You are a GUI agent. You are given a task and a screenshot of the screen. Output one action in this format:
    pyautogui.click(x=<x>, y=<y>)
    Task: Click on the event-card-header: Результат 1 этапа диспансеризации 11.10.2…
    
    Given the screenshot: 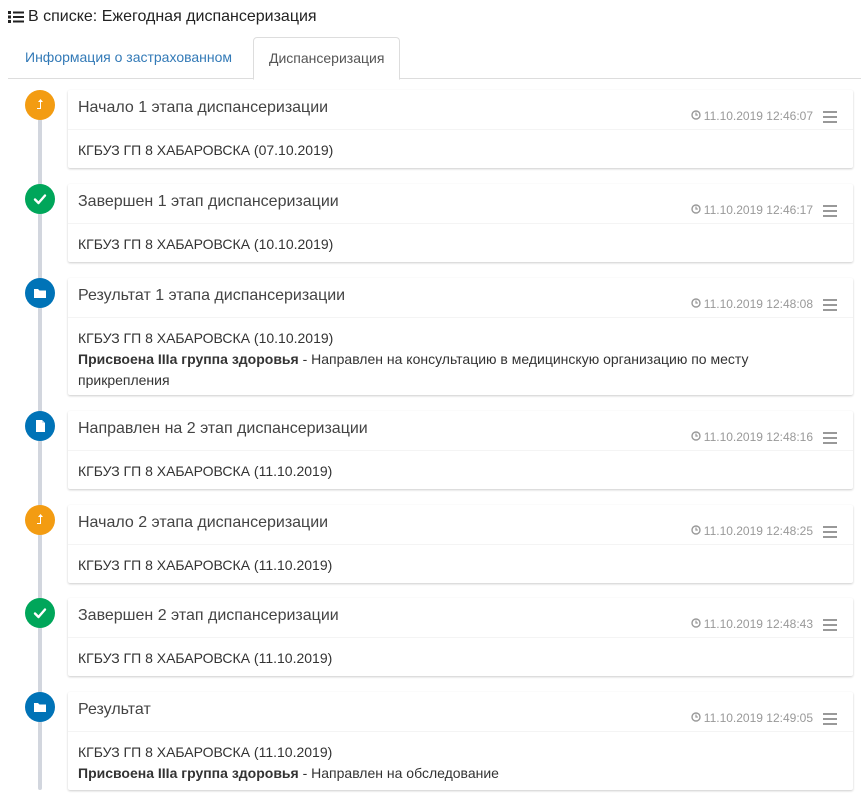 What is the action you would take?
    pyautogui.click(x=460, y=298)
    